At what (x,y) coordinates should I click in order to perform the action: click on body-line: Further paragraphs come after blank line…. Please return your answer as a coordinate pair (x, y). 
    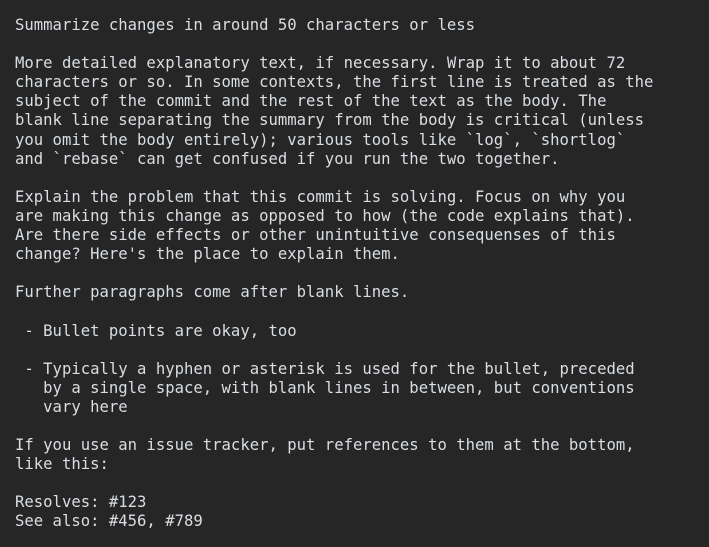
    Looking at the image, I should click on (212, 292).